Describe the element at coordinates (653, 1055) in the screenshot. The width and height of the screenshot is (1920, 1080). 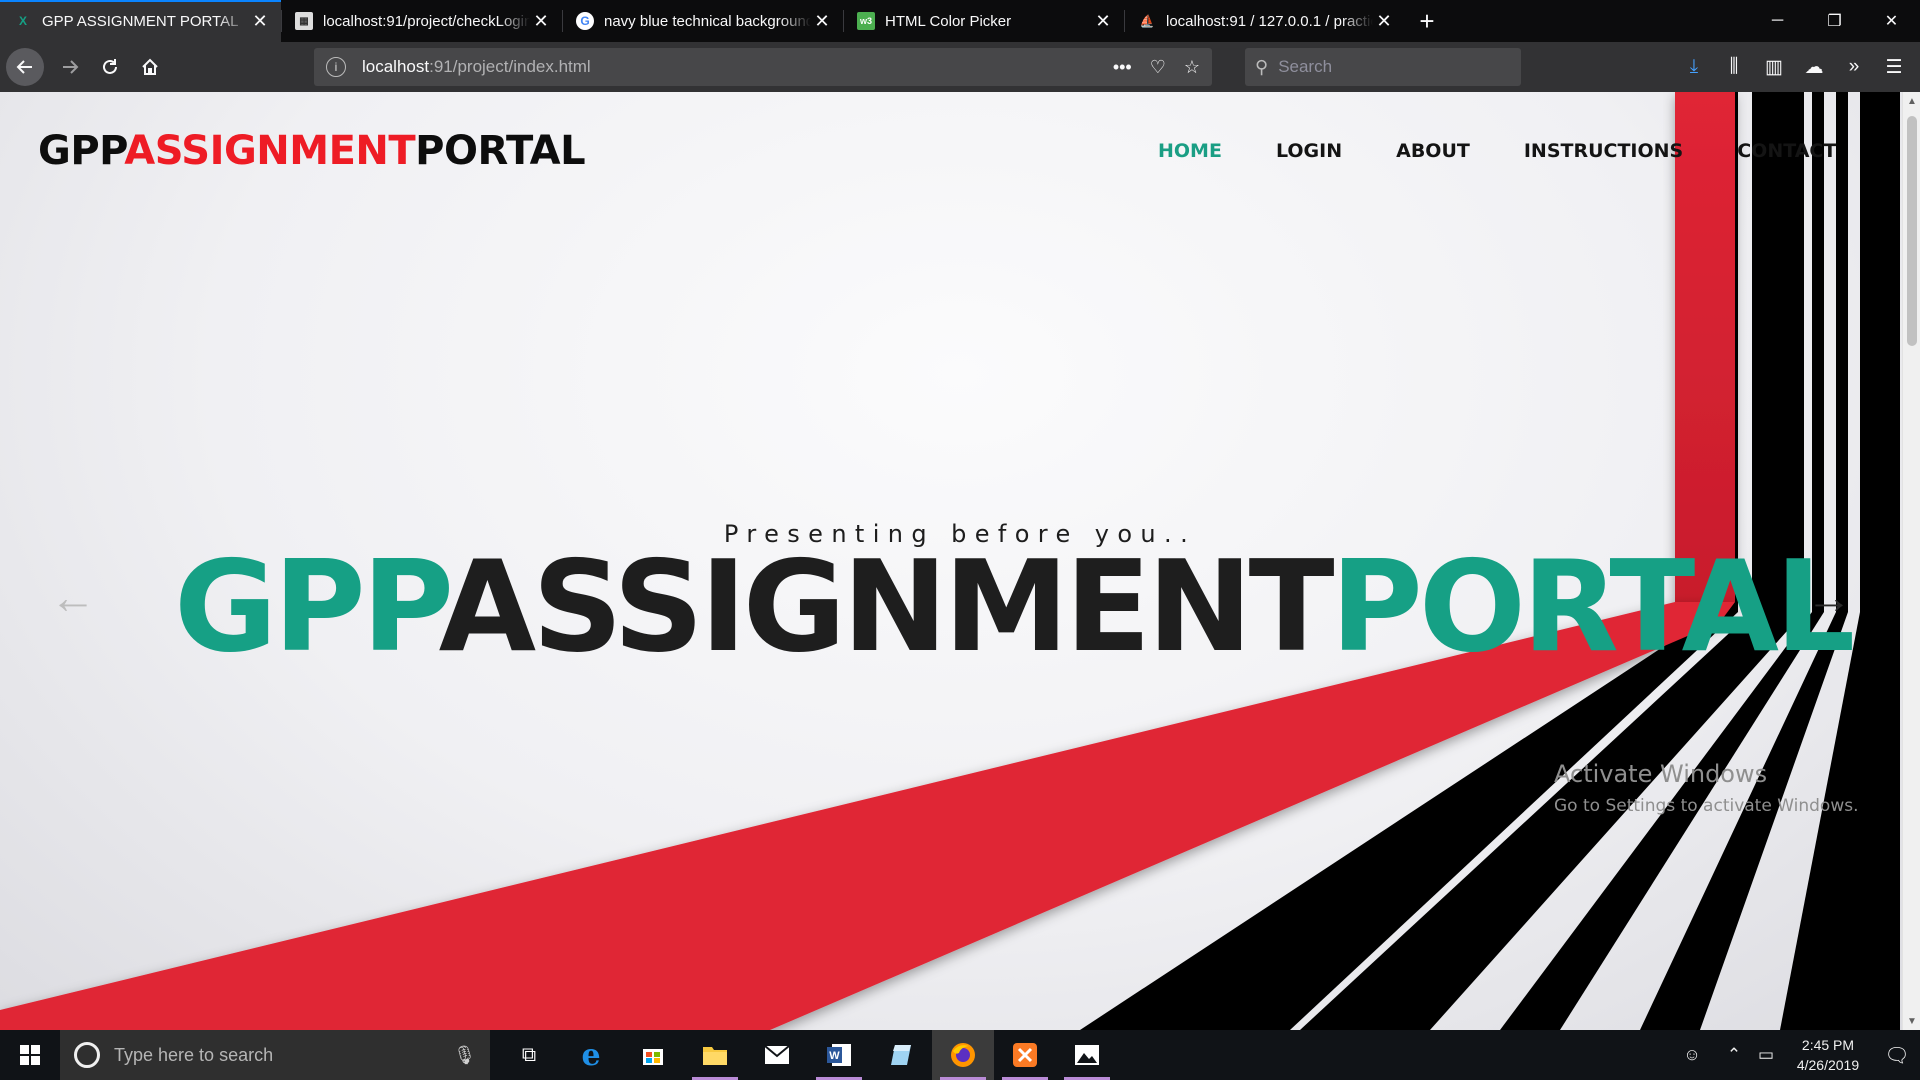
I see `store-icon` at that location.